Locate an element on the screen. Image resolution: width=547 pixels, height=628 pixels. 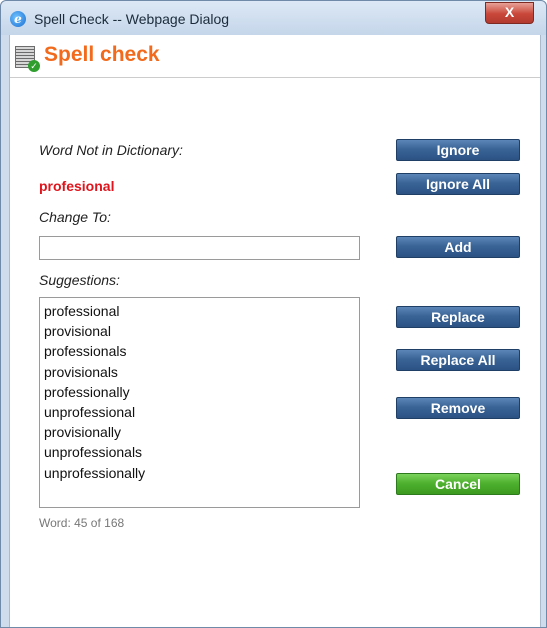
internet-explorer-icon: e is located at coordinates (18, 19).